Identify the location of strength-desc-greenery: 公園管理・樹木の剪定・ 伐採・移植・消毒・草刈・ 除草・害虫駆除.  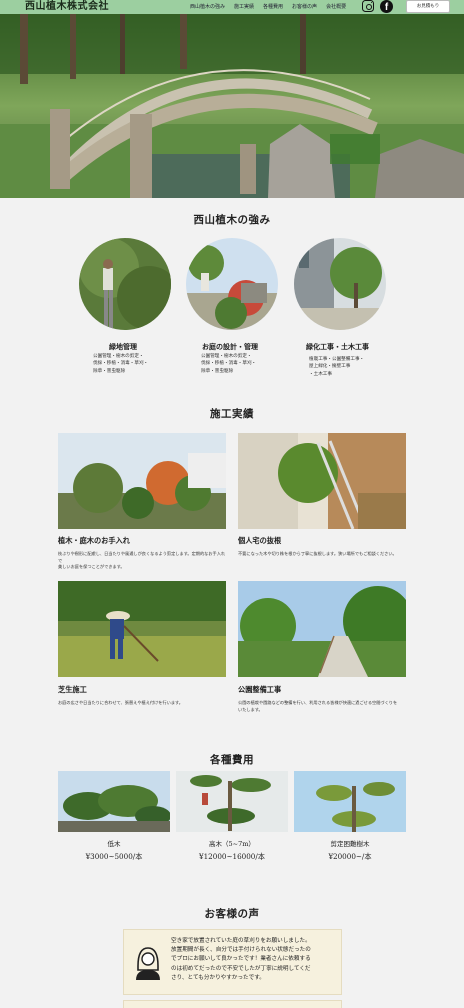
(121, 364).